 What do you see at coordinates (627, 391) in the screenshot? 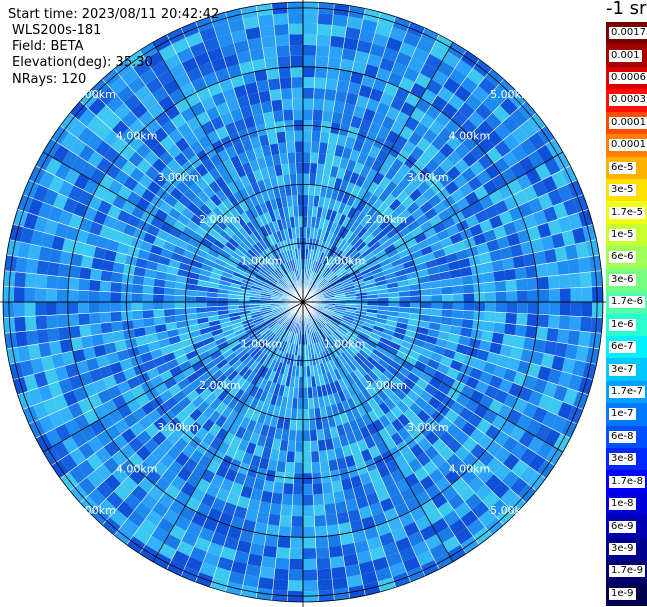
I see `colorbar-tick-label: 1.7e-7` at bounding box center [627, 391].